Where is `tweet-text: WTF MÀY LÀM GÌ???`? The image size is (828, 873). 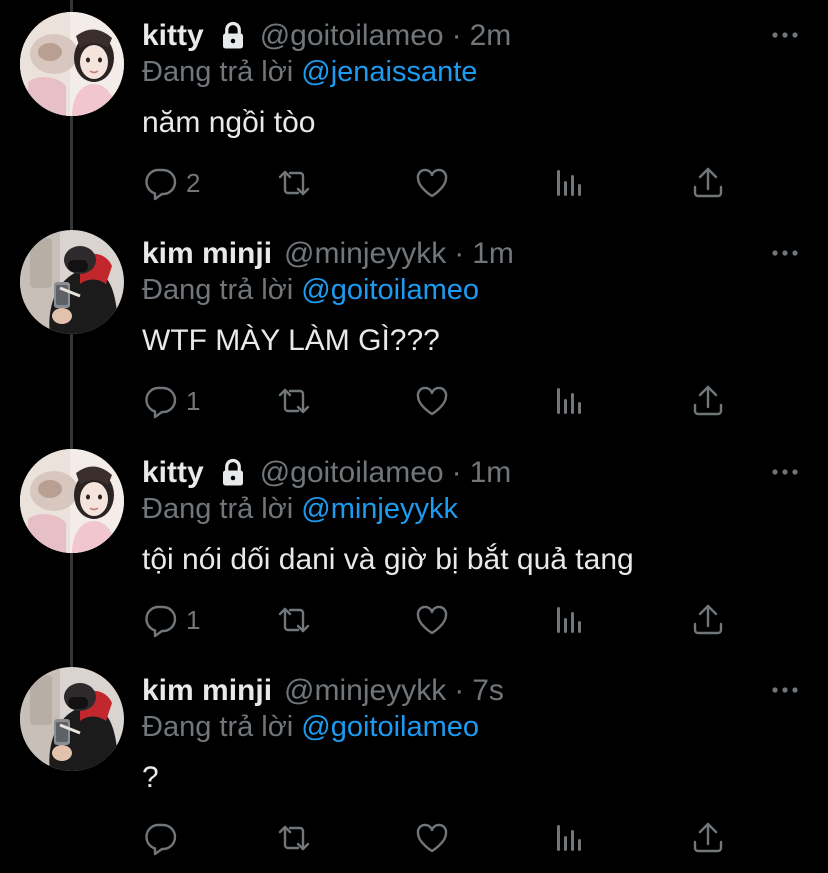
tweet-text: WTF MÀY LÀM GÌ??? is located at coordinates (291, 340).